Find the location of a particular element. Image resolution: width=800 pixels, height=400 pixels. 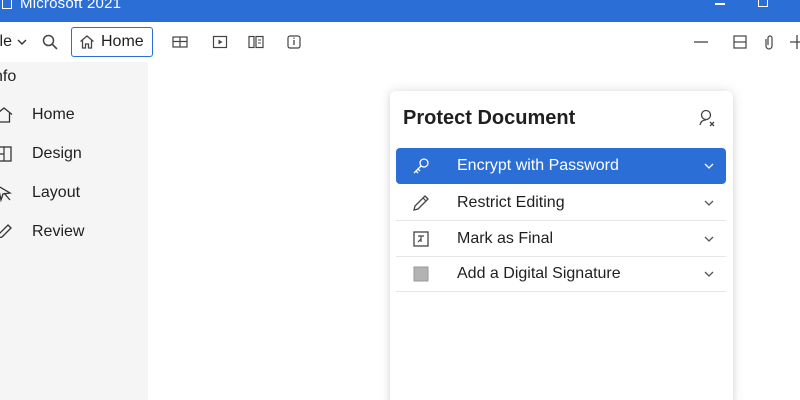

key-icon is located at coordinates (421, 166).